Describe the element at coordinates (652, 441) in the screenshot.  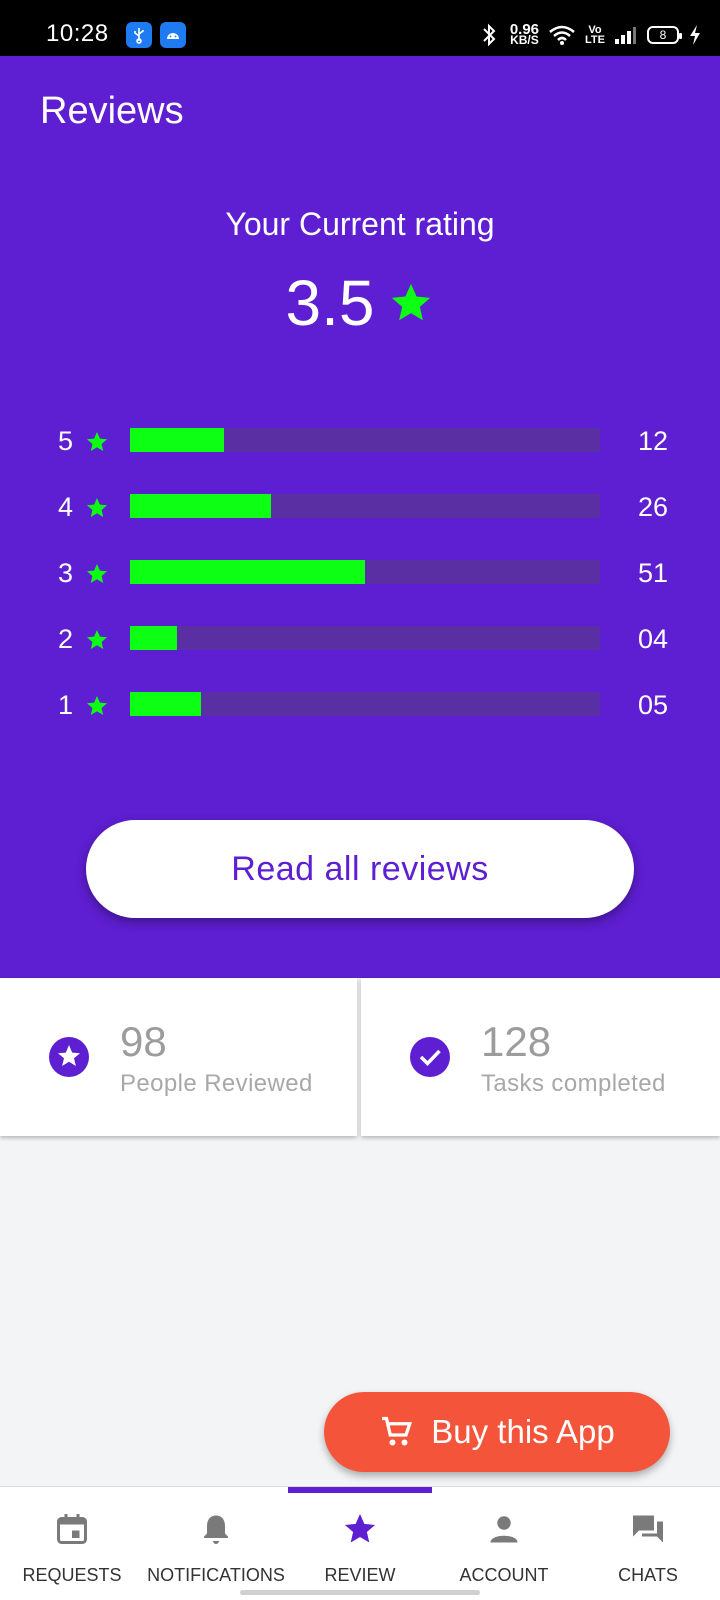
I see `rating-count: 12` at that location.